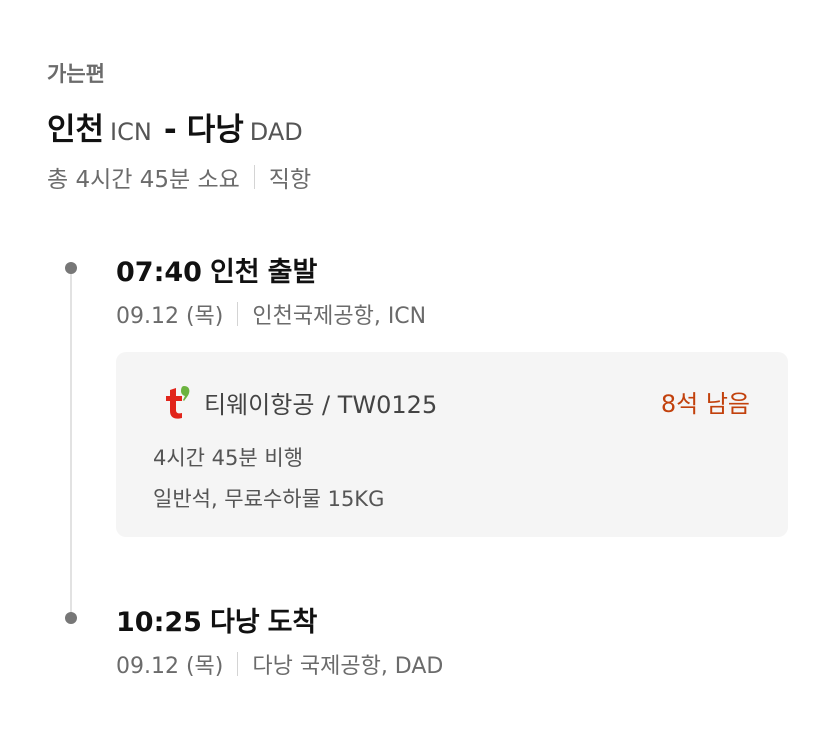  What do you see at coordinates (76, 130) in the screenshot?
I see `origin-city: 인천` at bounding box center [76, 130].